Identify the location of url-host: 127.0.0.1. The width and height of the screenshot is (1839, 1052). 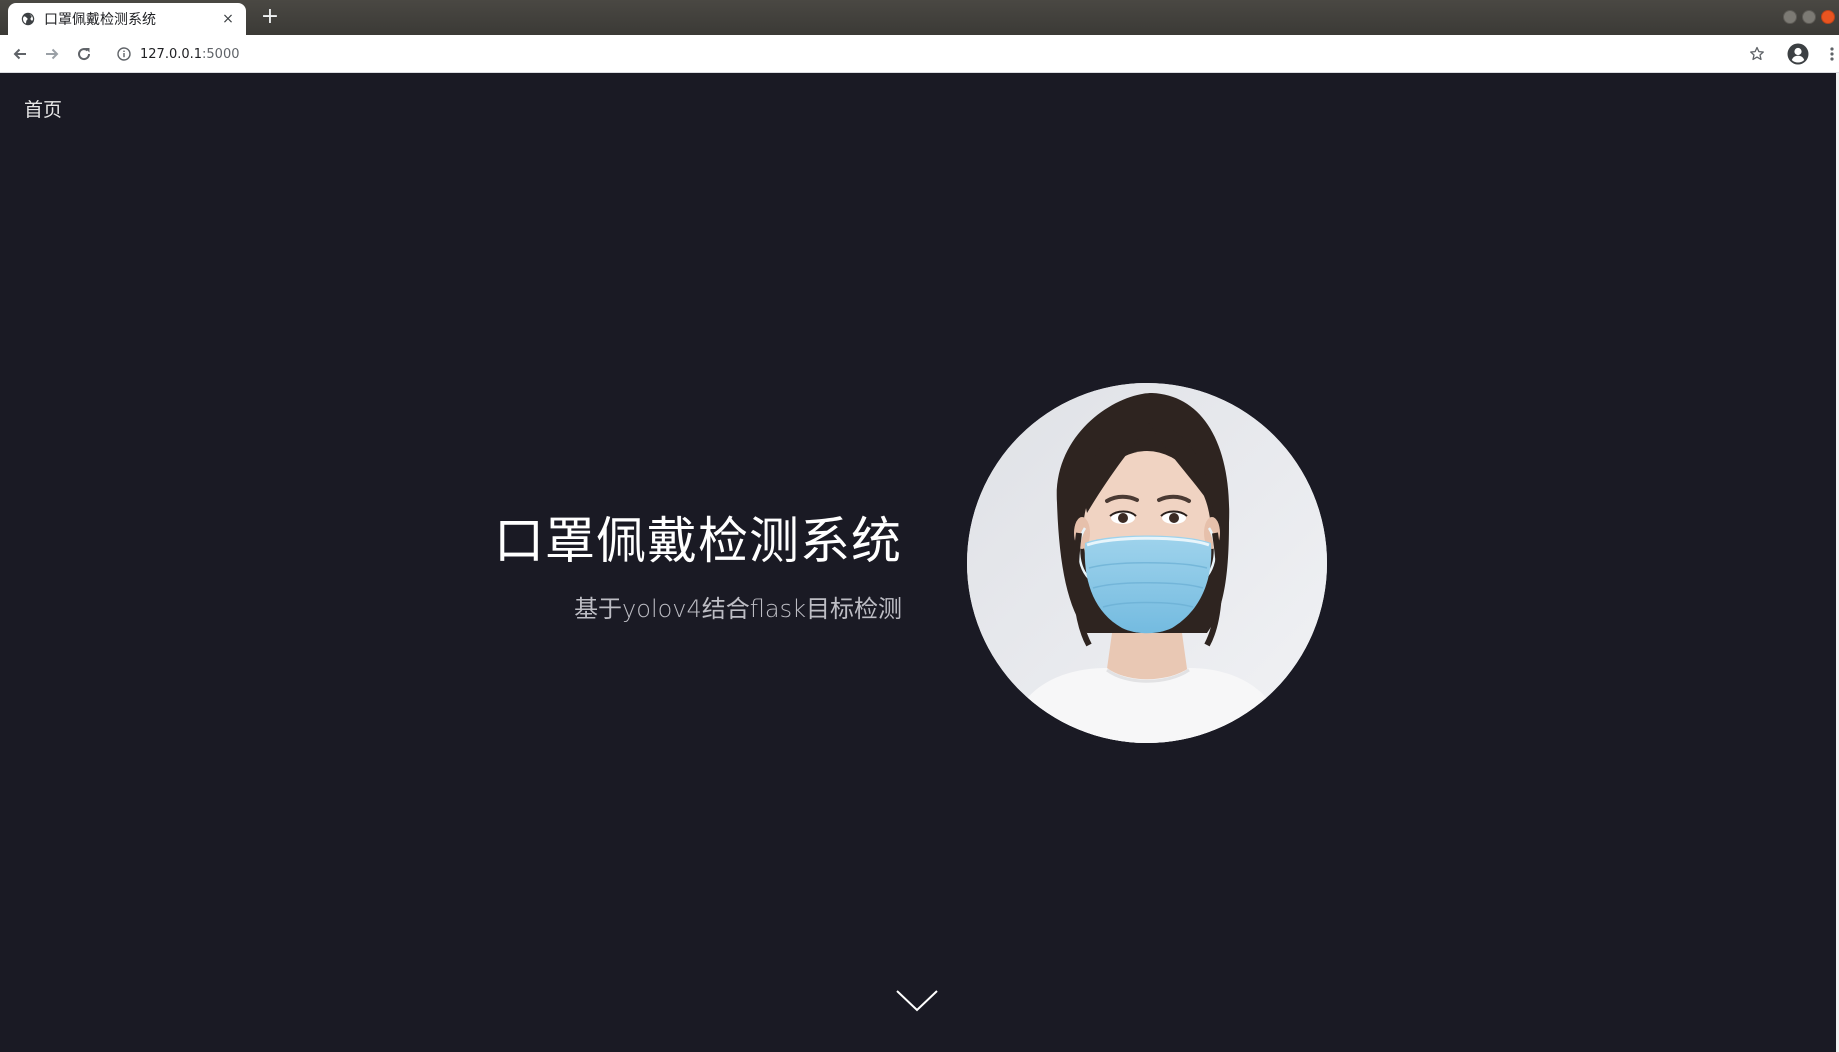
(171, 54).